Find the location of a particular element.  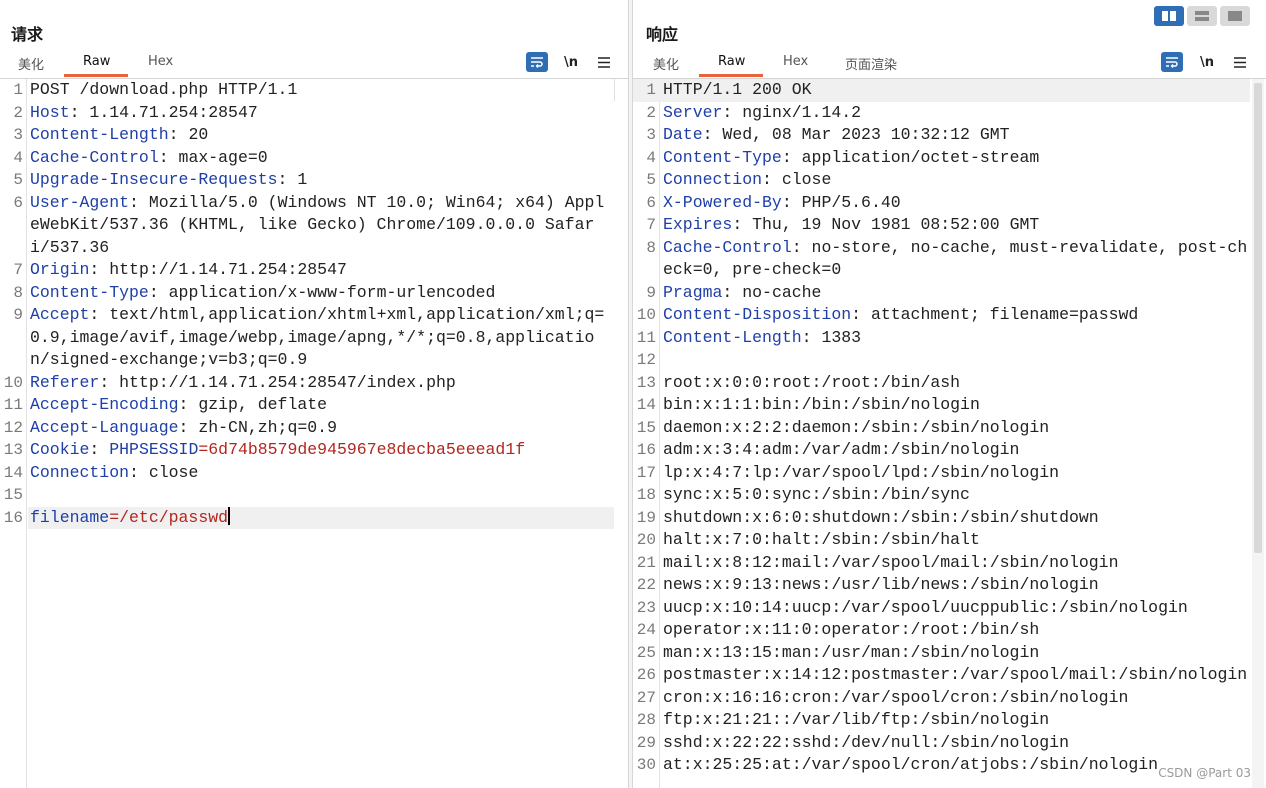

line-text: halt:x:7:0:halt:/sbin:/sbin/halt is located at coordinates (955, 540).